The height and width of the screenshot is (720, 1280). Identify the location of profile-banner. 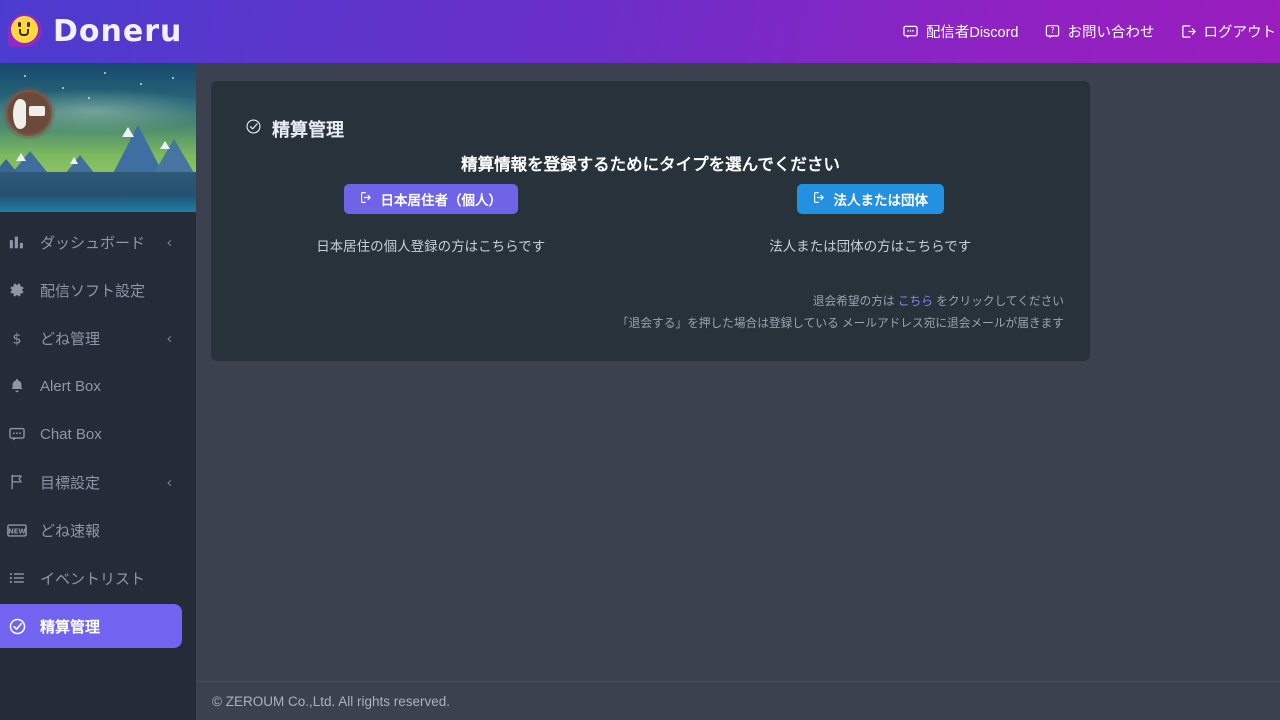
(98, 137).